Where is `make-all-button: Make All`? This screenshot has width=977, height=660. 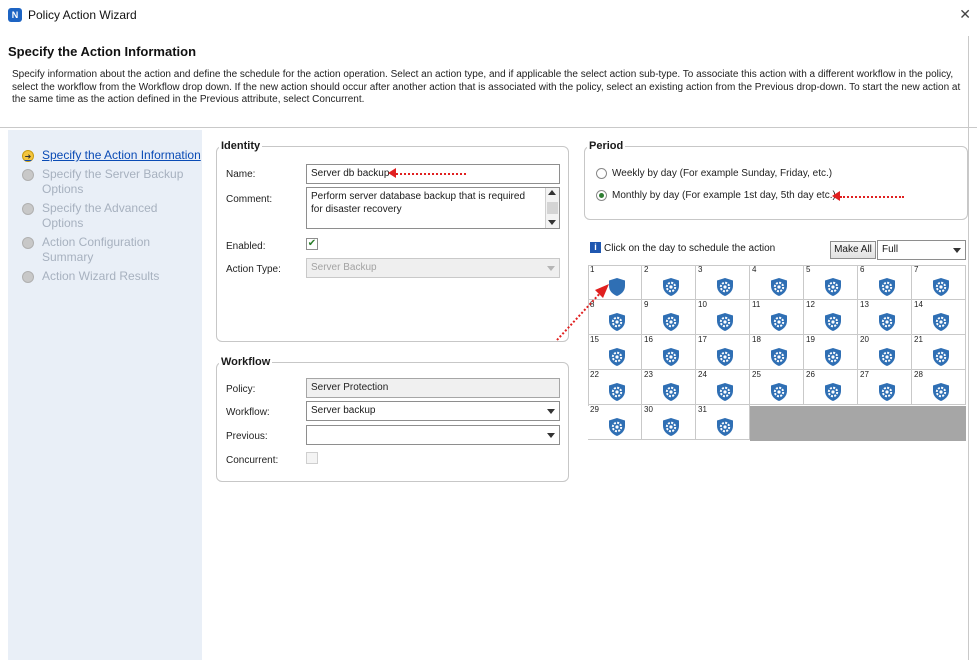 make-all-button: Make All is located at coordinates (853, 250).